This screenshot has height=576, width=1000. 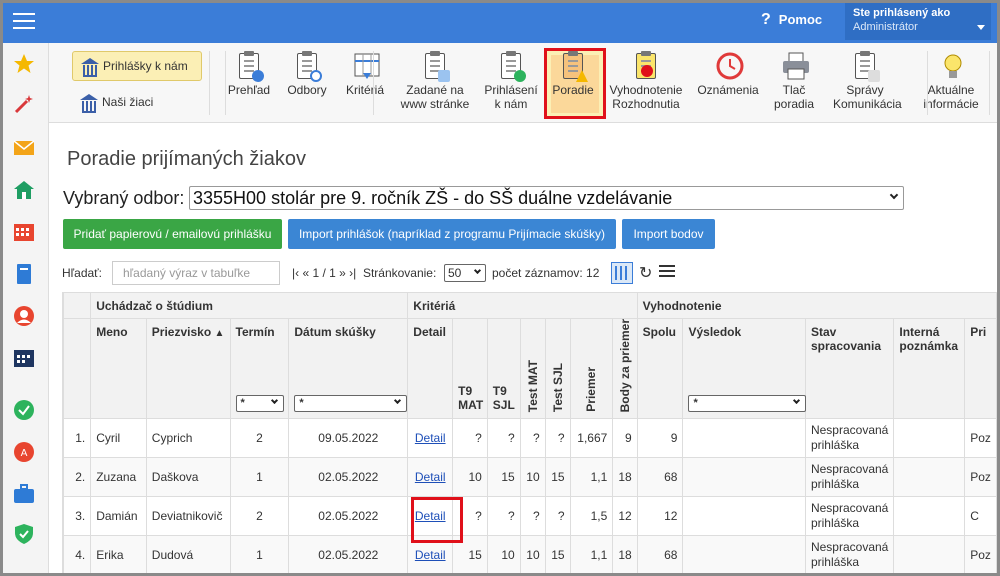 What do you see at coordinates (188, 477) in the screenshot?
I see `cell-priezvisko: Daškova` at bounding box center [188, 477].